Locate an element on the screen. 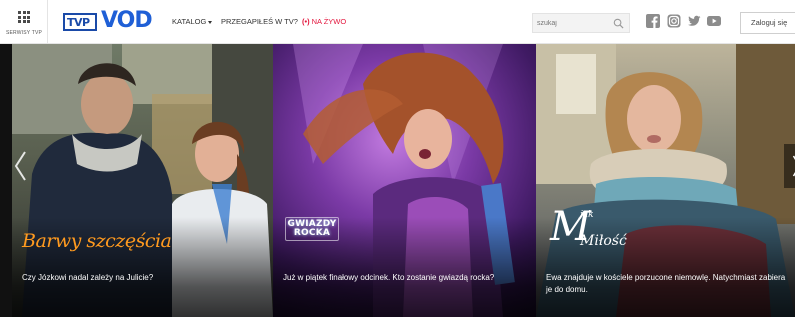  tvp-logo-box: TVP is located at coordinates (80, 22).